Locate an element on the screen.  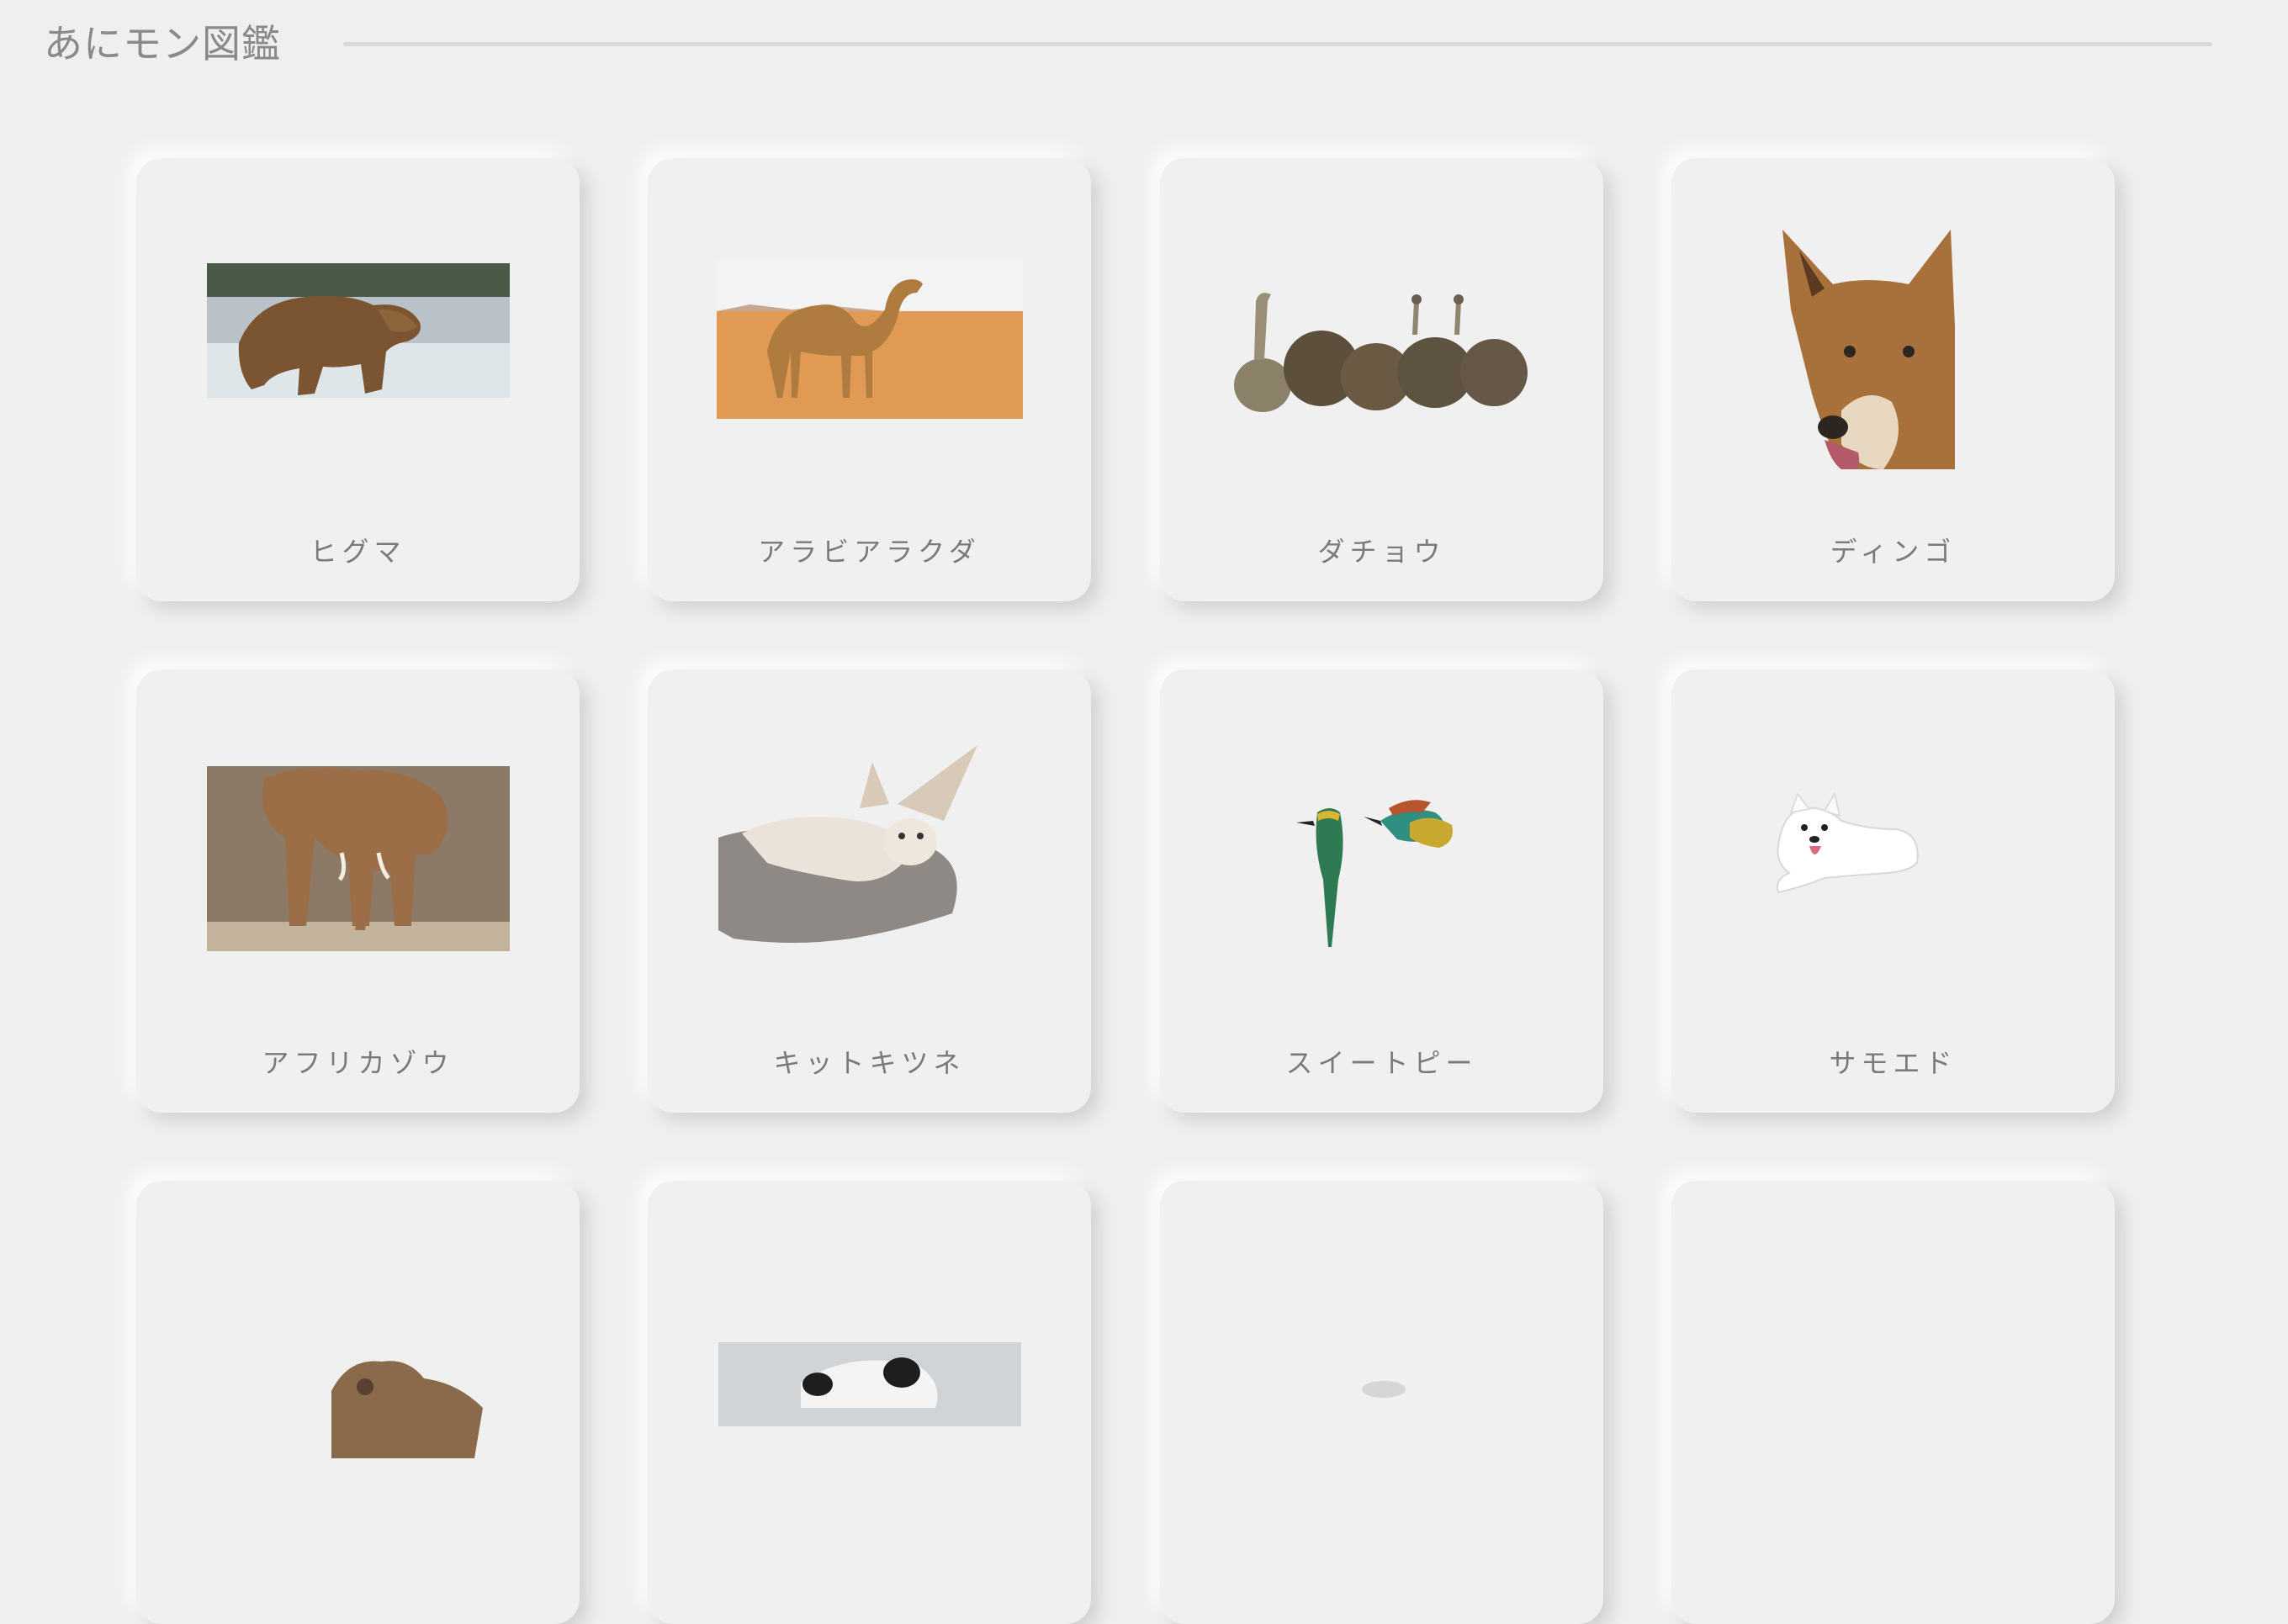
animal-name: スイートピー is located at coordinates (1381, 1063).